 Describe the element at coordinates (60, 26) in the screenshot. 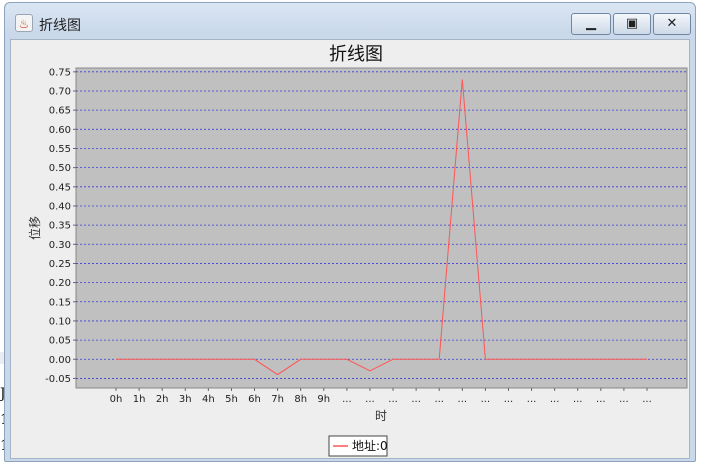

I see `window-title: 折线图` at that location.